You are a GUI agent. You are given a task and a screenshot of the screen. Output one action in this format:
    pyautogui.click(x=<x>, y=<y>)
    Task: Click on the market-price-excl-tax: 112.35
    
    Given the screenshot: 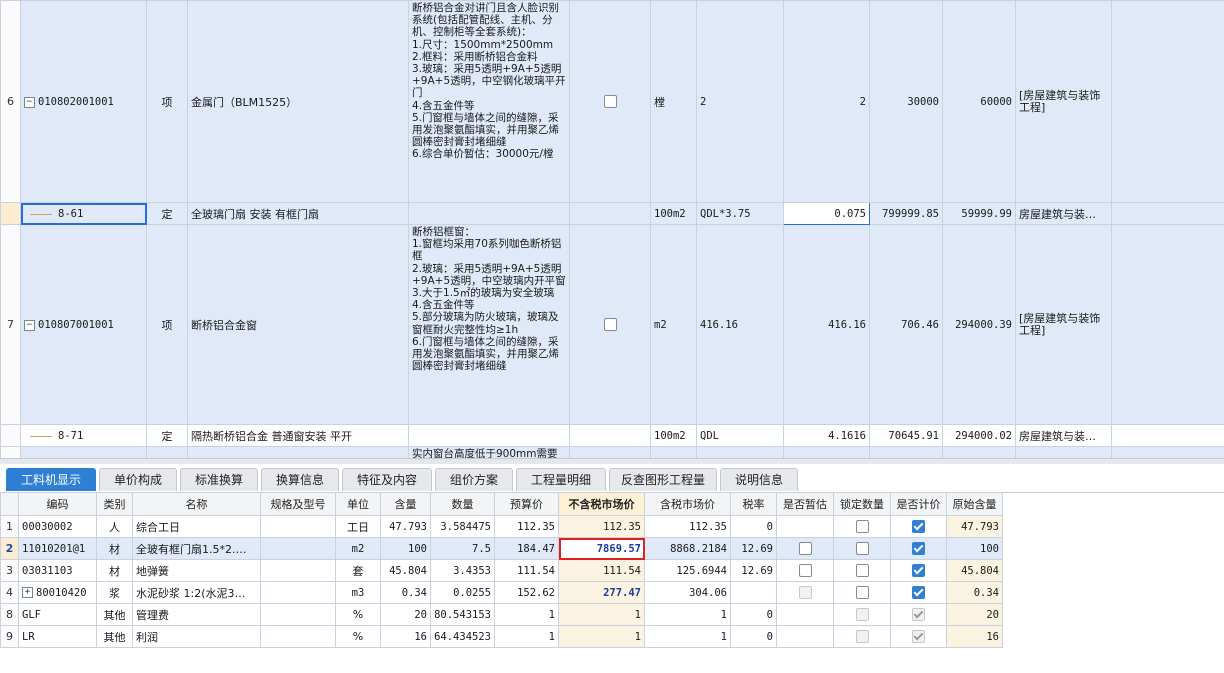 What is the action you would take?
    pyautogui.click(x=601, y=526)
    